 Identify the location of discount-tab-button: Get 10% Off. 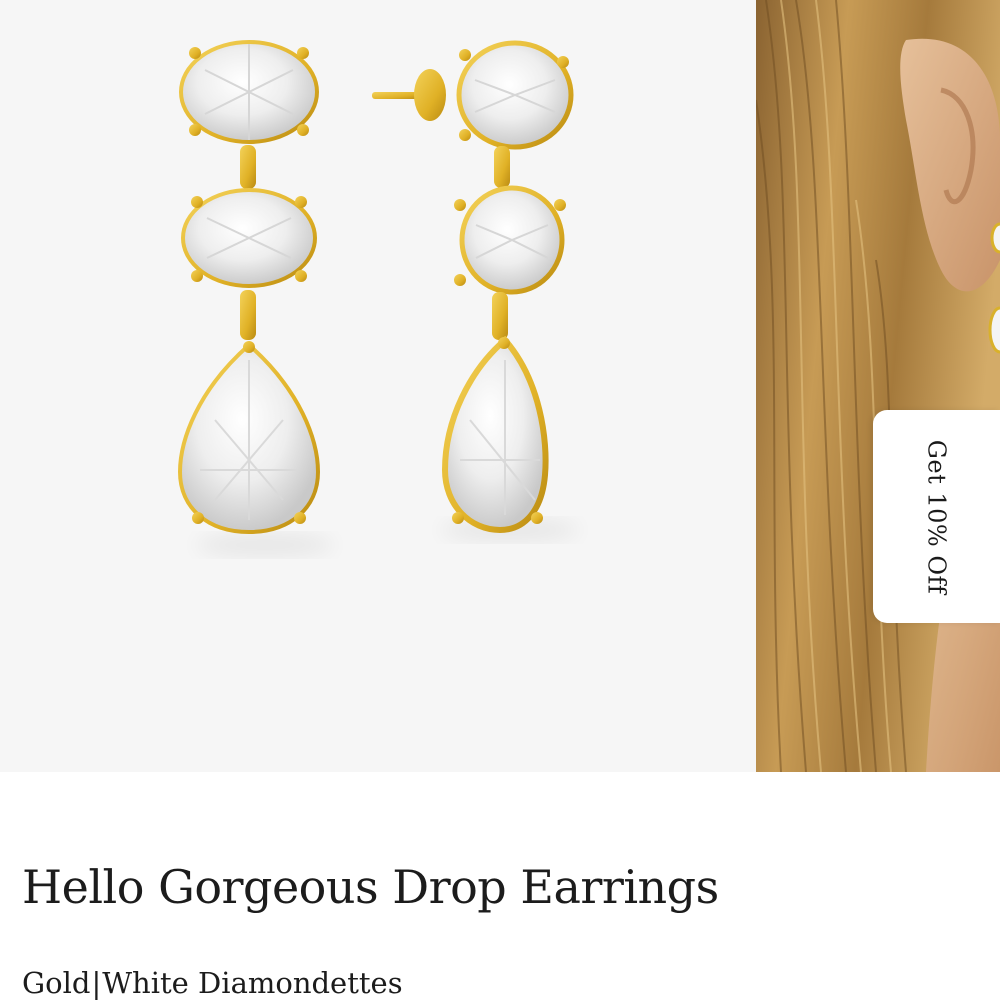
(936, 516).